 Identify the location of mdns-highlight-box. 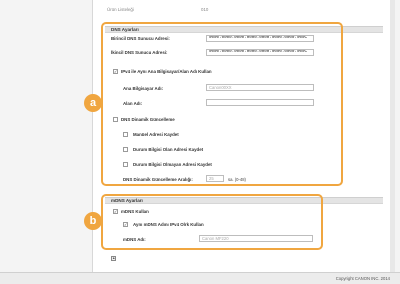
(212, 222).